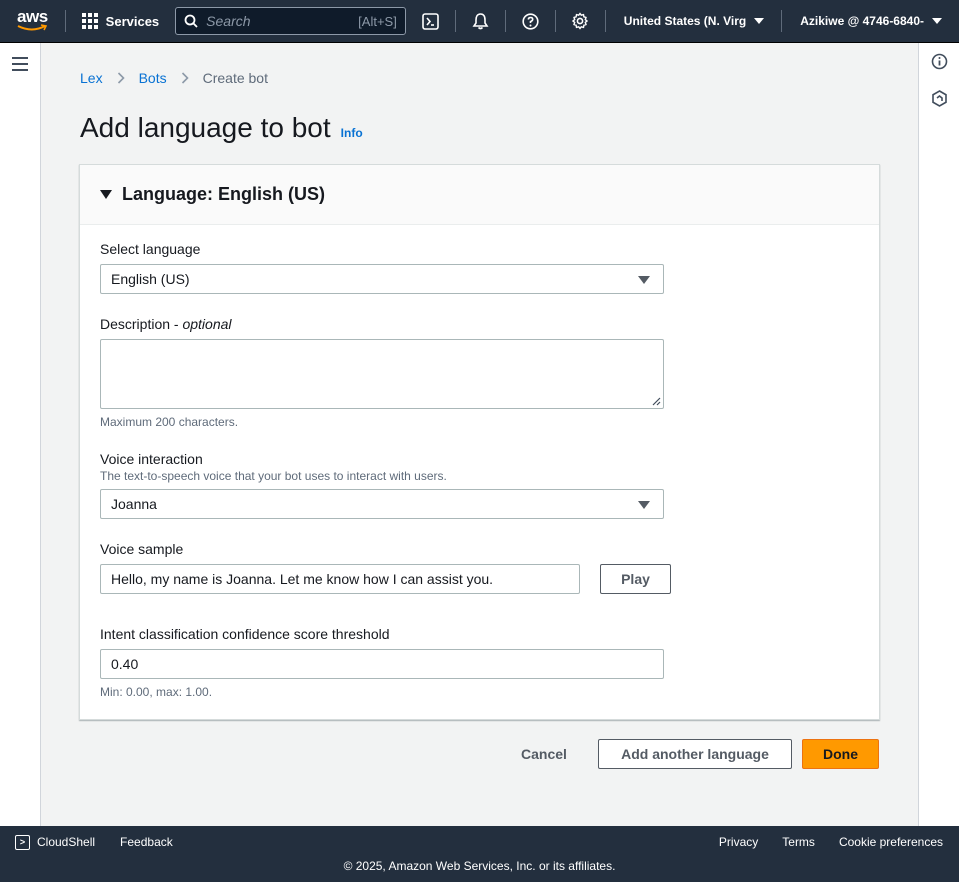  Describe the element at coordinates (891, 842) in the screenshot. I see `cookie-preferences-link: Cookie preferences` at that location.